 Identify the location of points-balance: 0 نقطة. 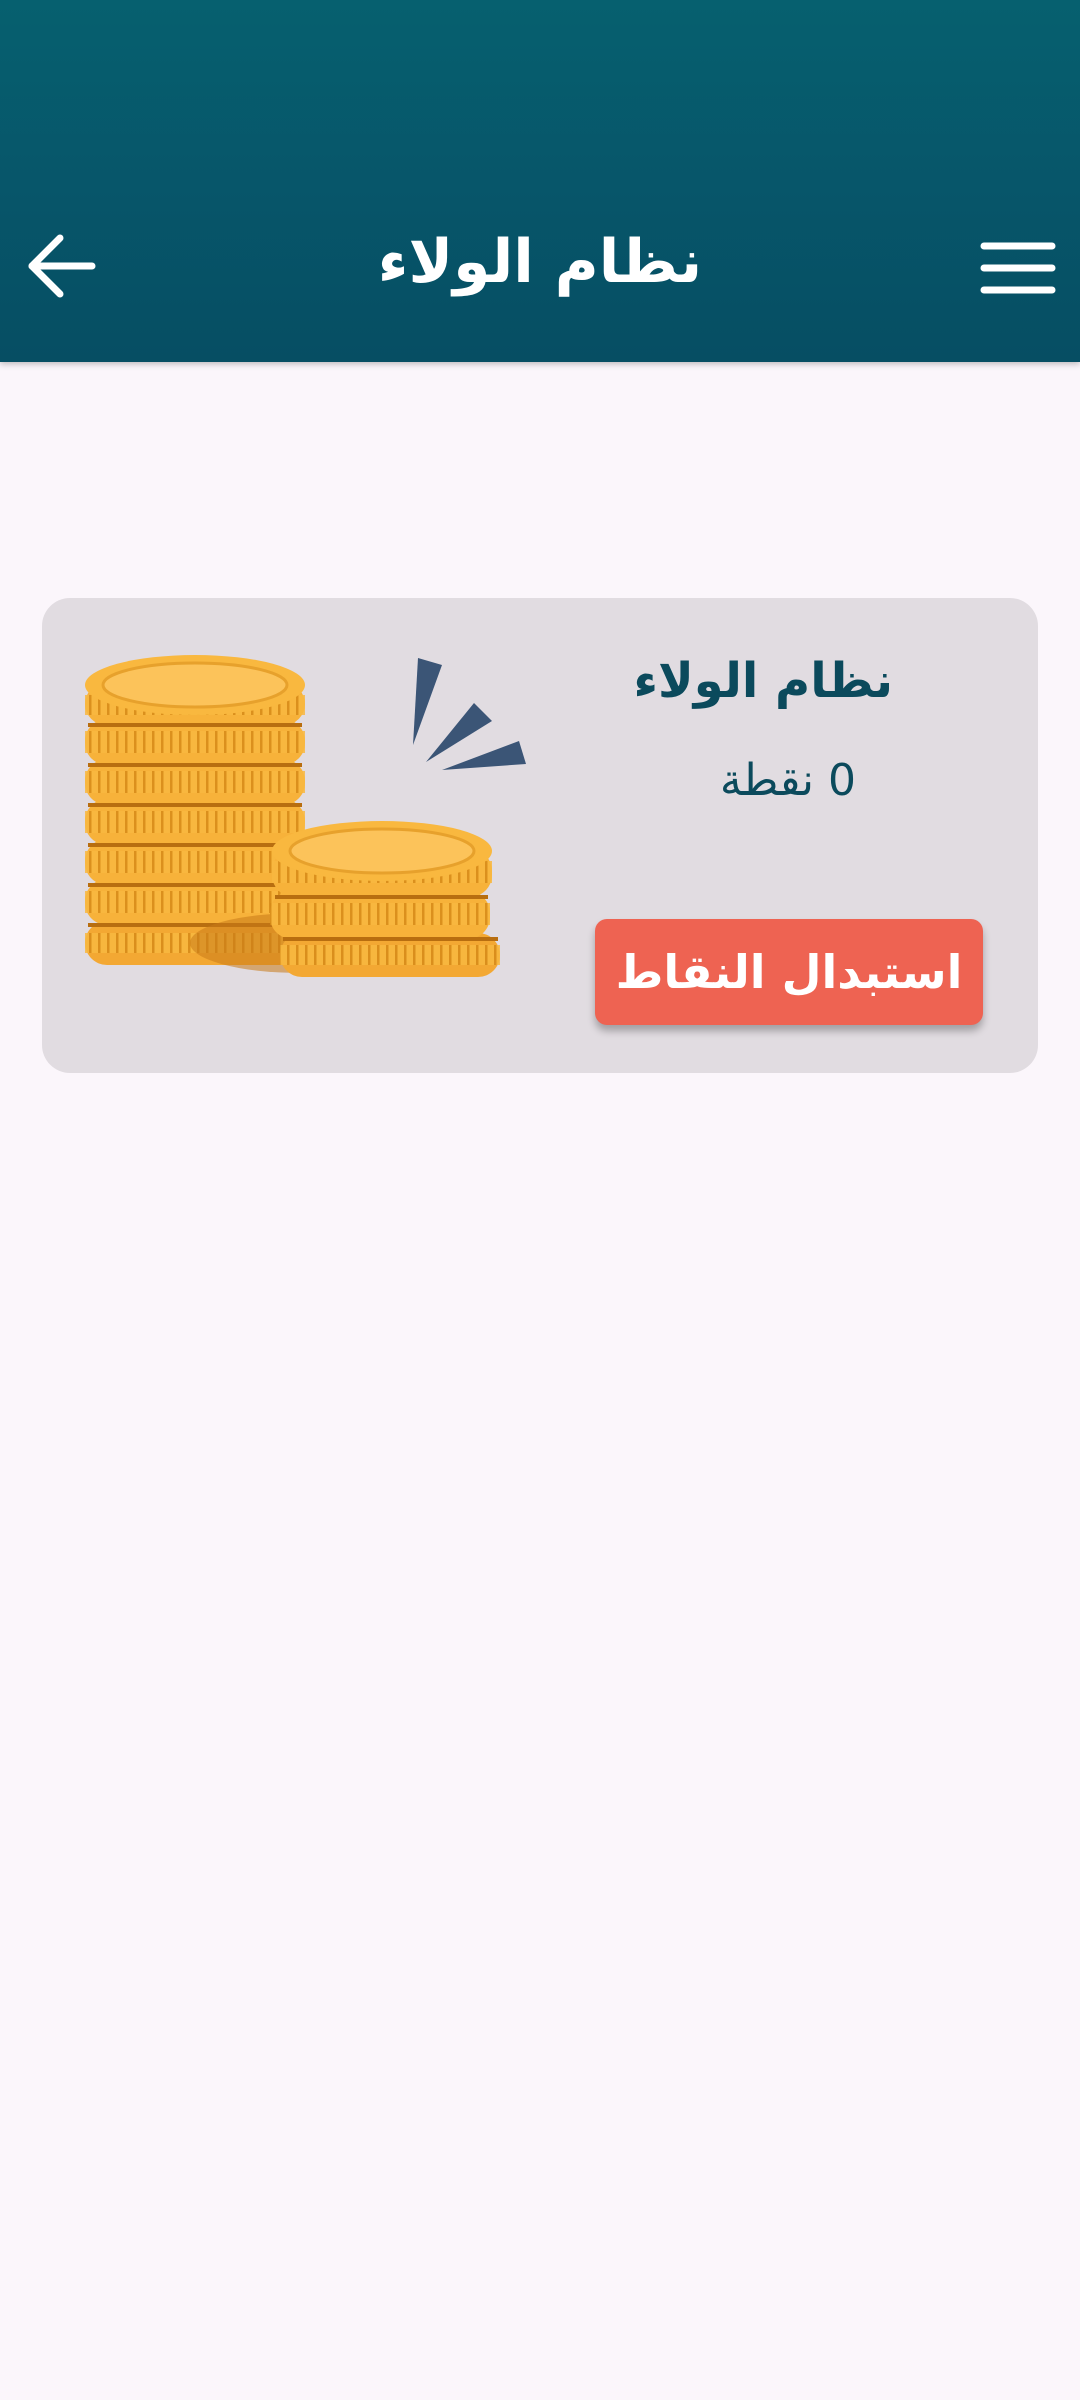
(788, 781).